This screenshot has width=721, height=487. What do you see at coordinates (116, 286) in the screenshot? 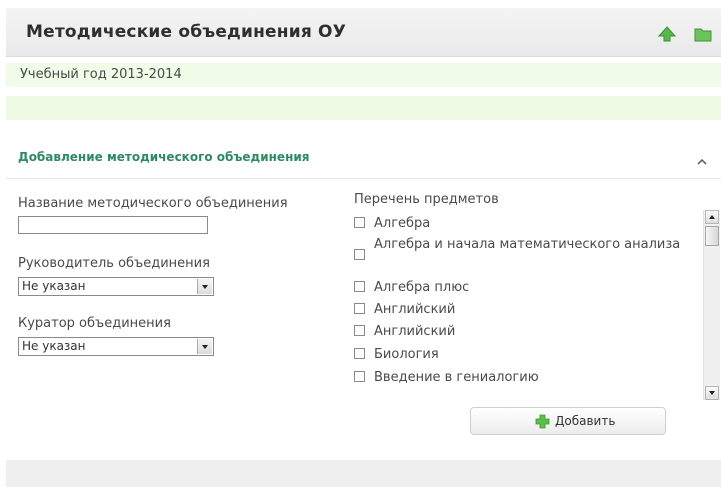
I see `leader-select: Не указан` at bounding box center [116, 286].